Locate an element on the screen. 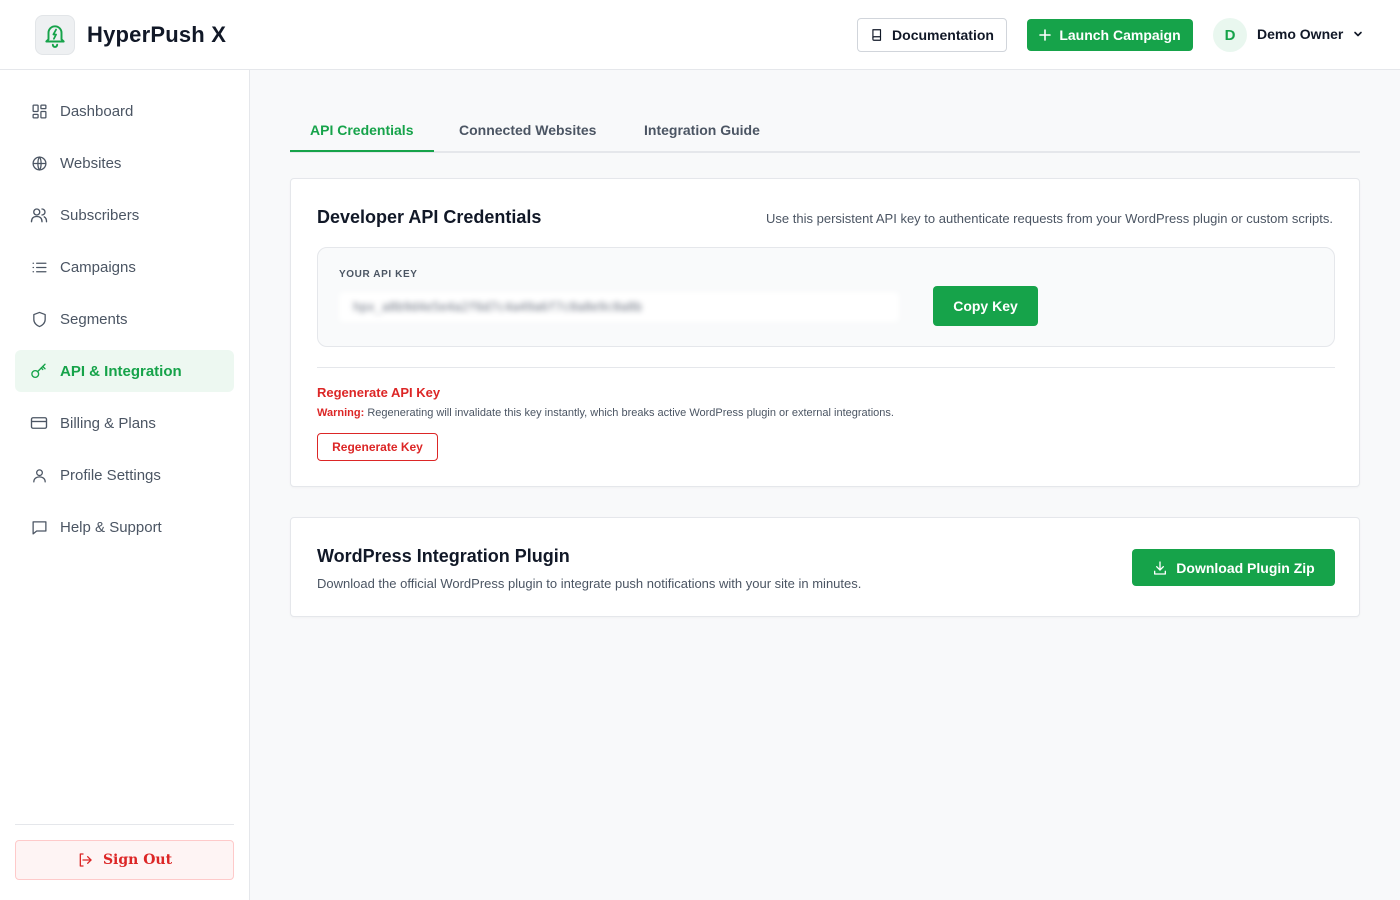 The width and height of the screenshot is (1400, 900). sidebar-item-label: API & Integration is located at coordinates (121, 371).